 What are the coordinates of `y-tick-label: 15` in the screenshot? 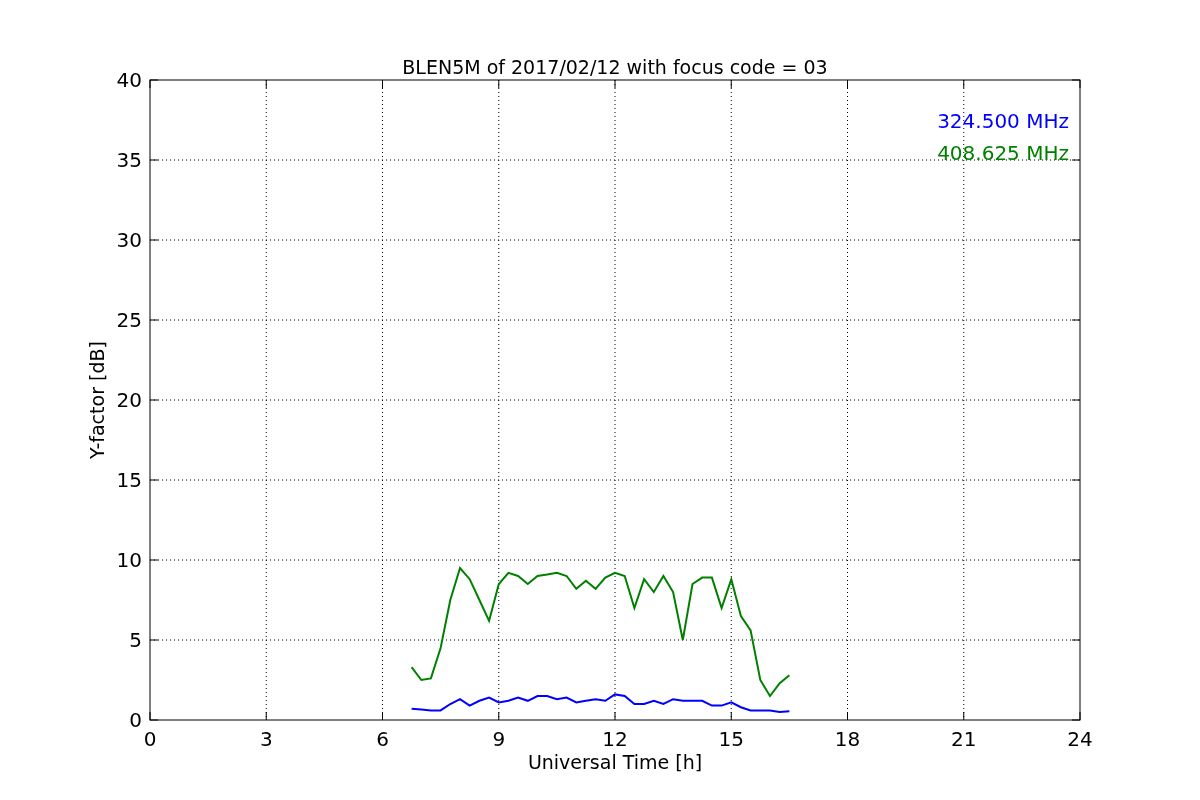 It's located at (129, 480).